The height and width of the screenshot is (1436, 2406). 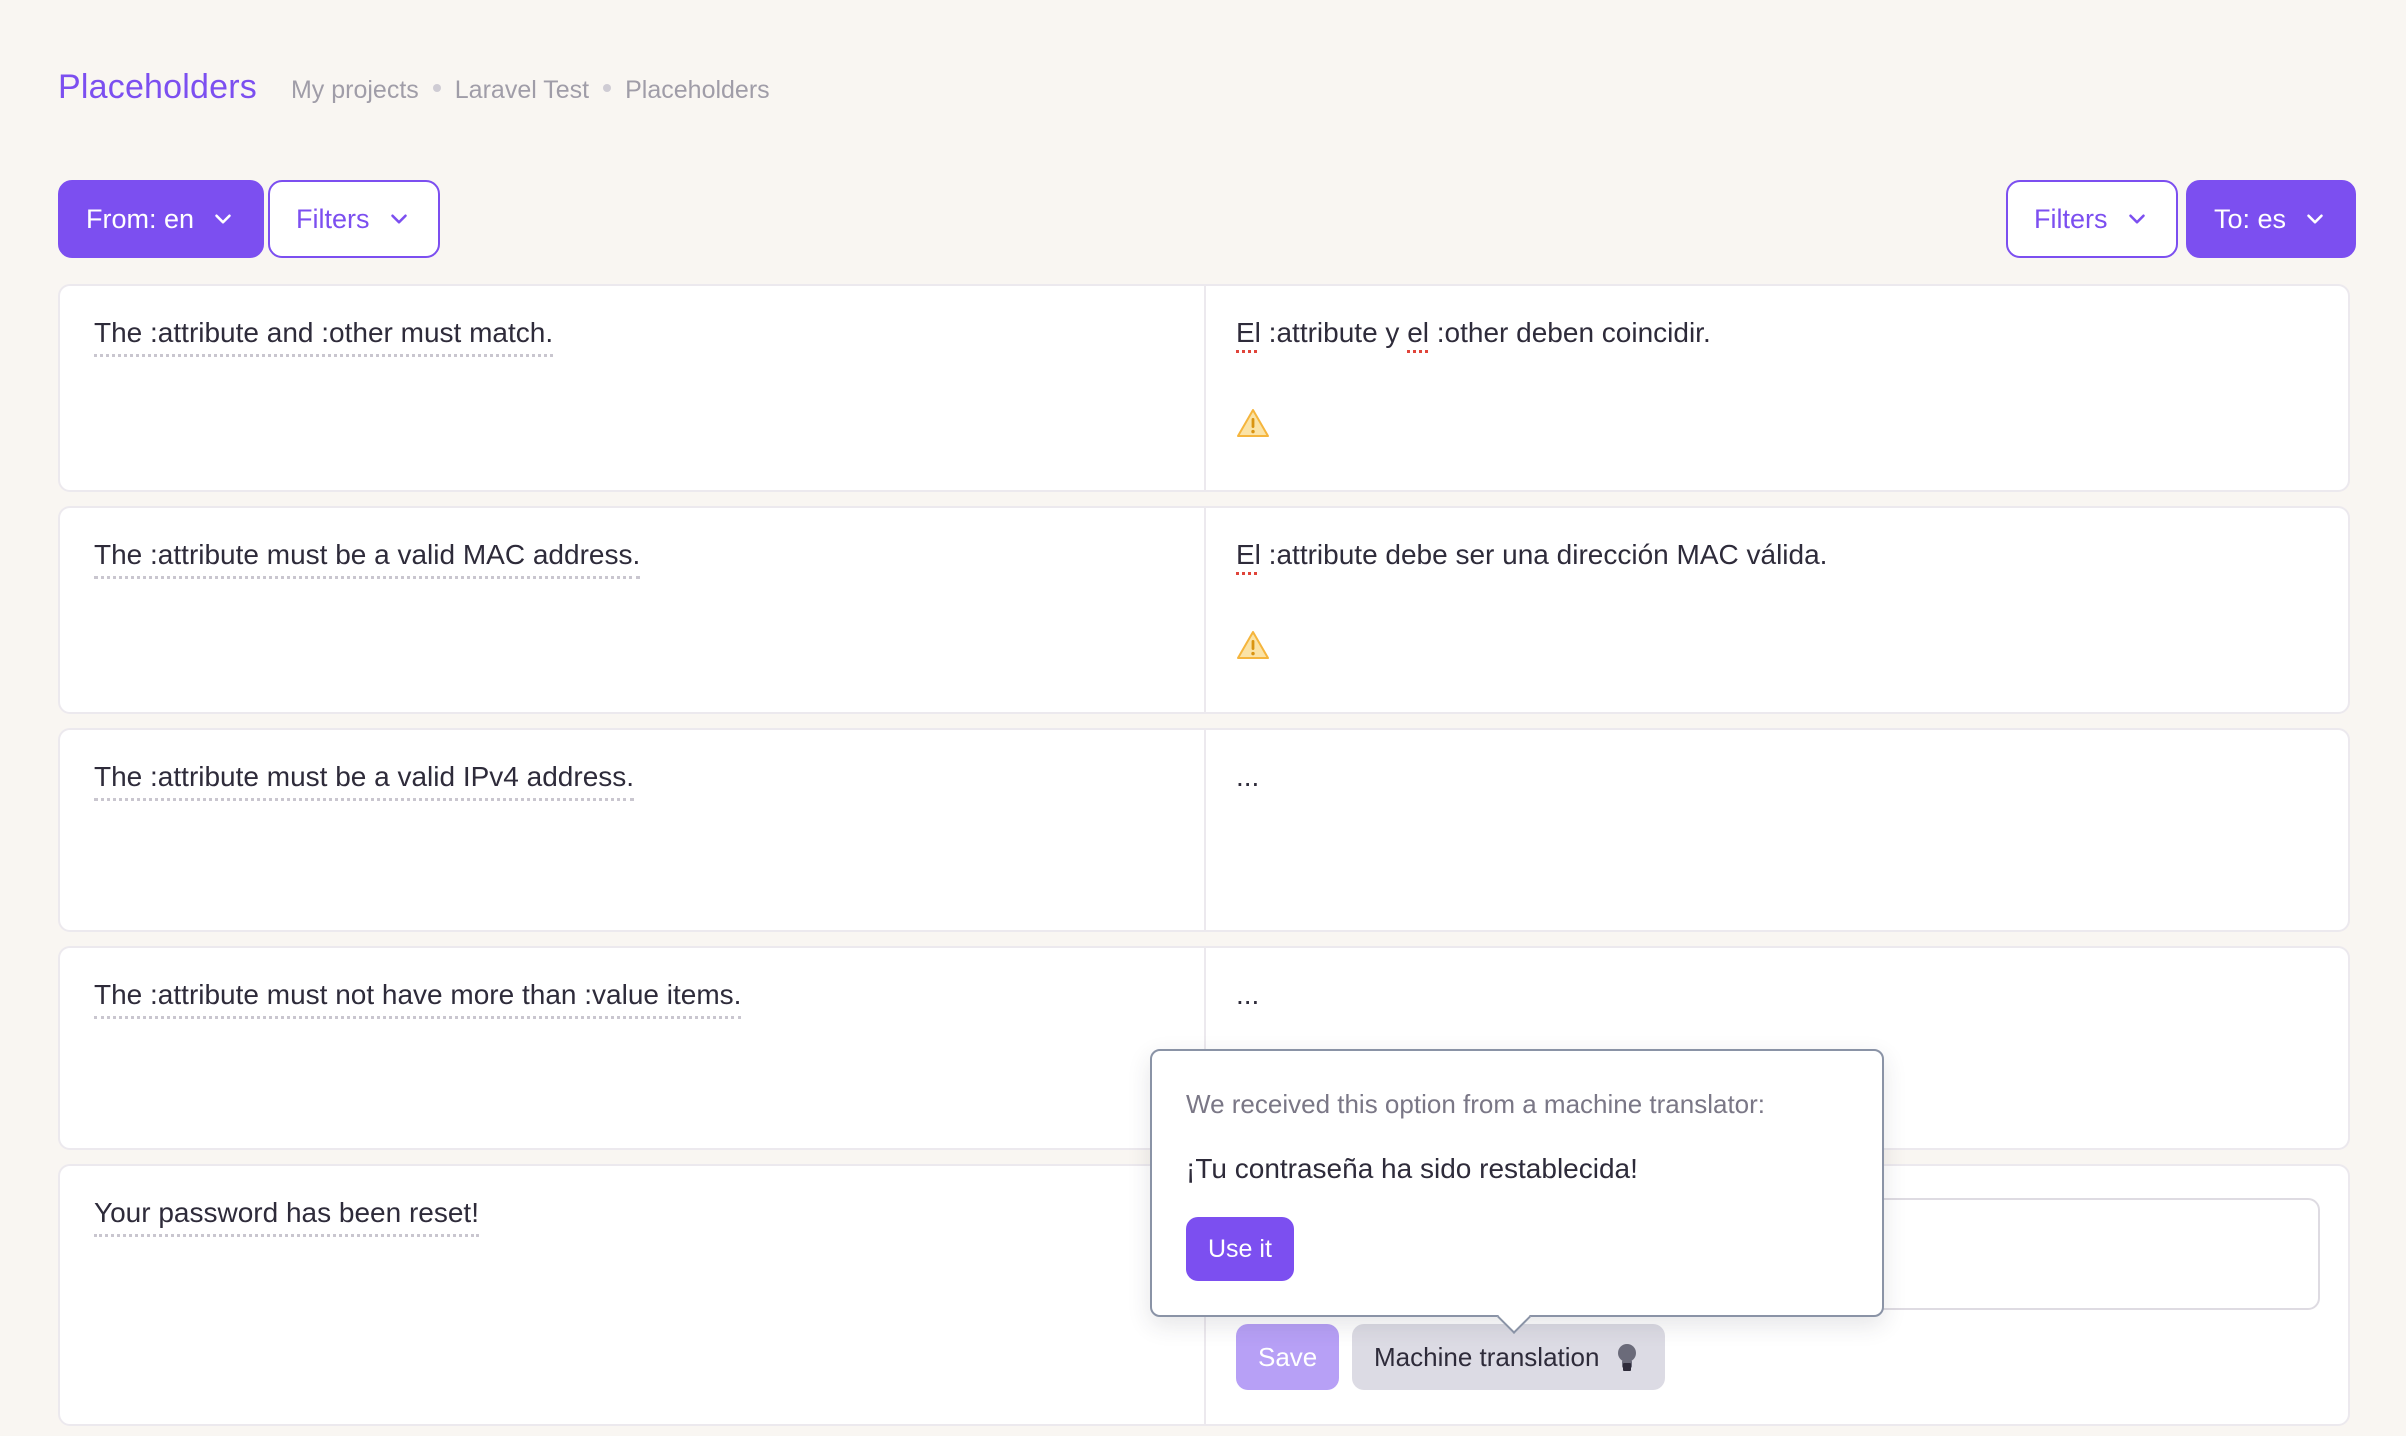 What do you see at coordinates (157, 87) in the screenshot?
I see `page-title: Placeholders` at bounding box center [157, 87].